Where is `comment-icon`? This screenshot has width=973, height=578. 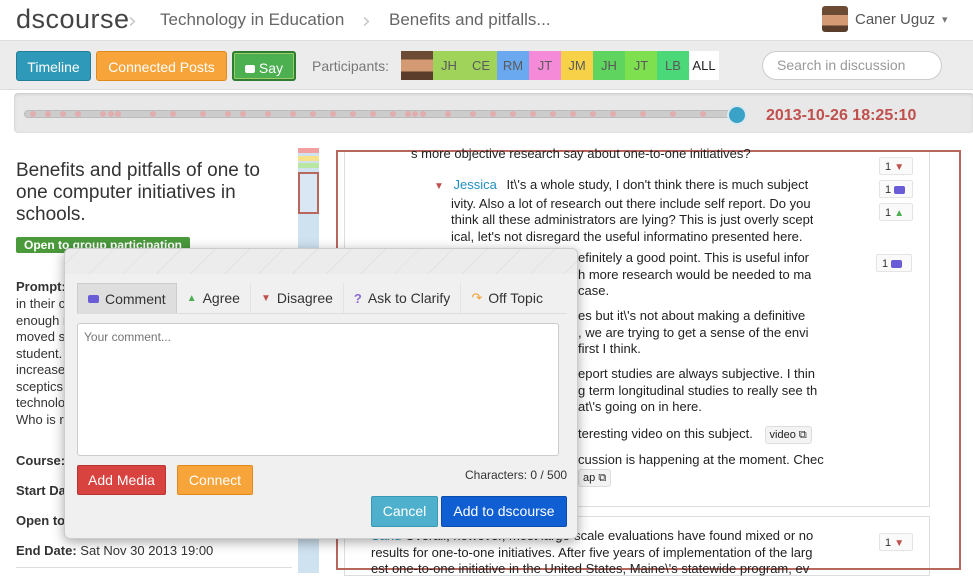
comment-icon is located at coordinates (897, 264).